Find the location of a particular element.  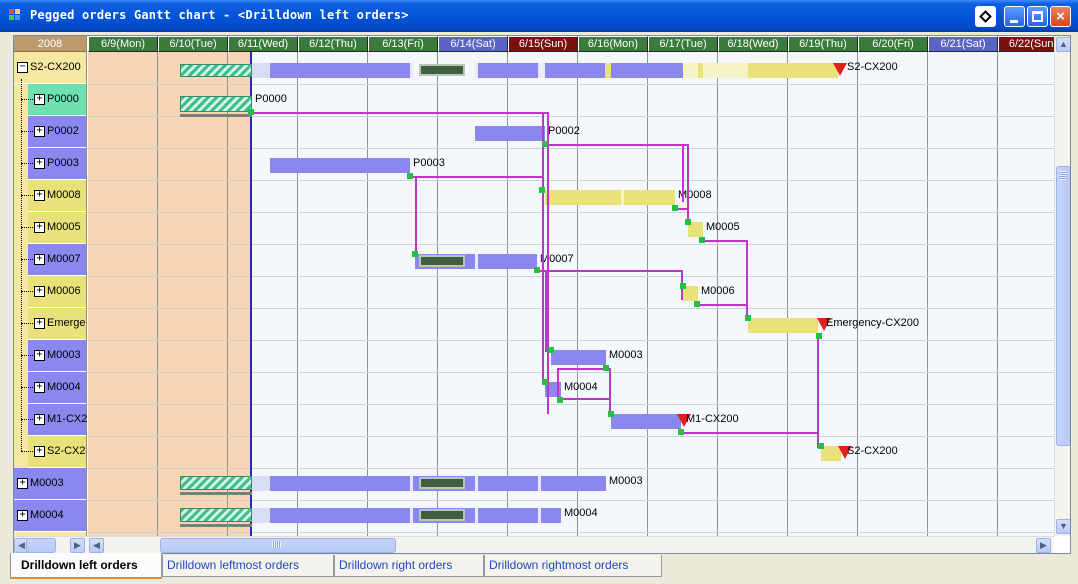

tree-row: + P0000 is located at coordinates (57, 100).